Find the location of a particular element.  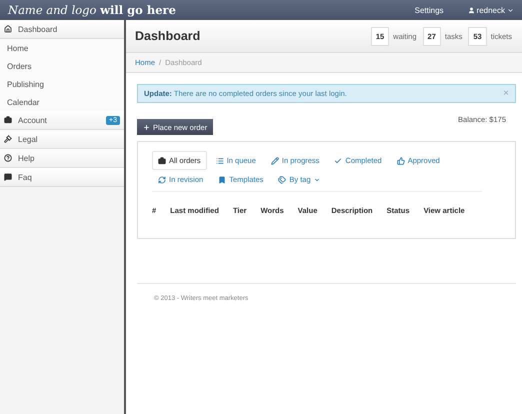

tags-icon is located at coordinates (282, 180).